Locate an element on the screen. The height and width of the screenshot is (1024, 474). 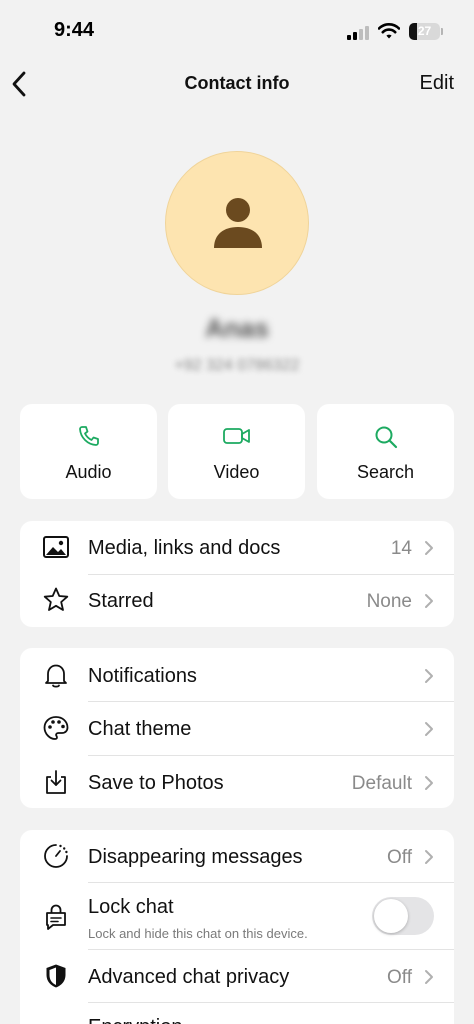
disappearing-messages-label: Disappearing messages is located at coordinates (195, 857).